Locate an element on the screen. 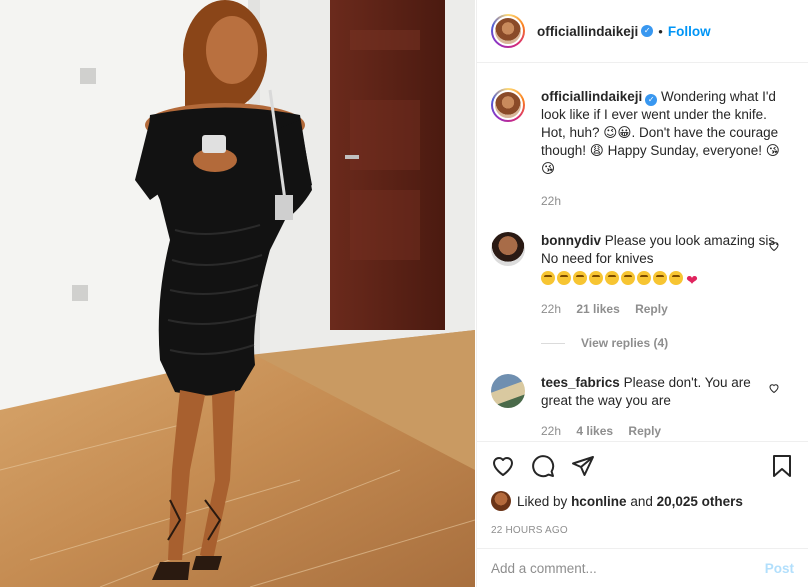 The height and width of the screenshot is (587, 808). view-replies-button: View replies (4) is located at coordinates (667, 343).